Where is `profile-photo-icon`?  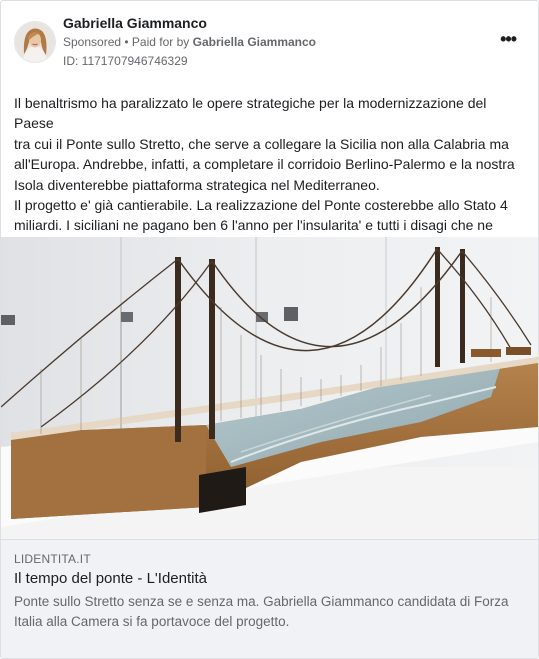
profile-photo-icon is located at coordinates (35, 42).